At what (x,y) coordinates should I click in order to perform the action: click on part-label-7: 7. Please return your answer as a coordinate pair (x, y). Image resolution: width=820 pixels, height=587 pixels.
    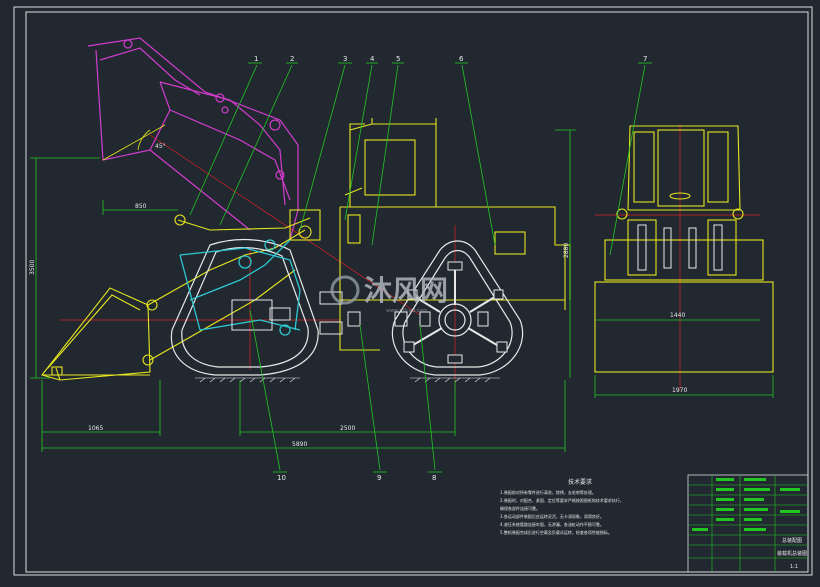
    Looking at the image, I should click on (645, 59).